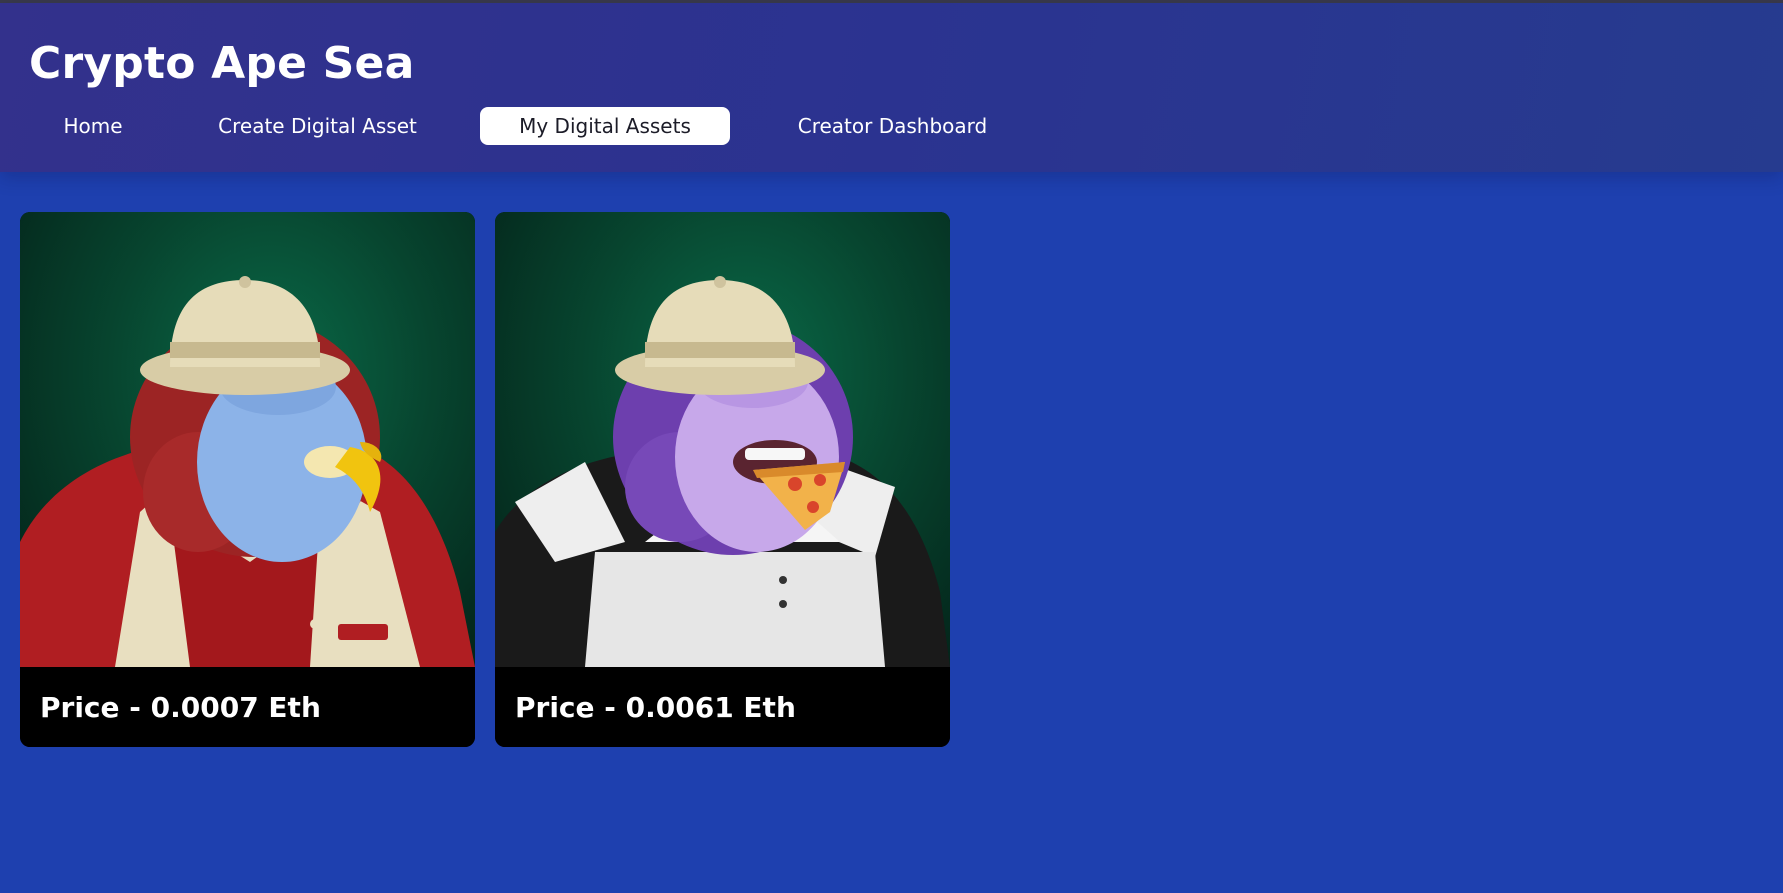 The image size is (1783, 893). I want to click on nav-creator-dashboard-link: Creator Dashboard, so click(892, 126).